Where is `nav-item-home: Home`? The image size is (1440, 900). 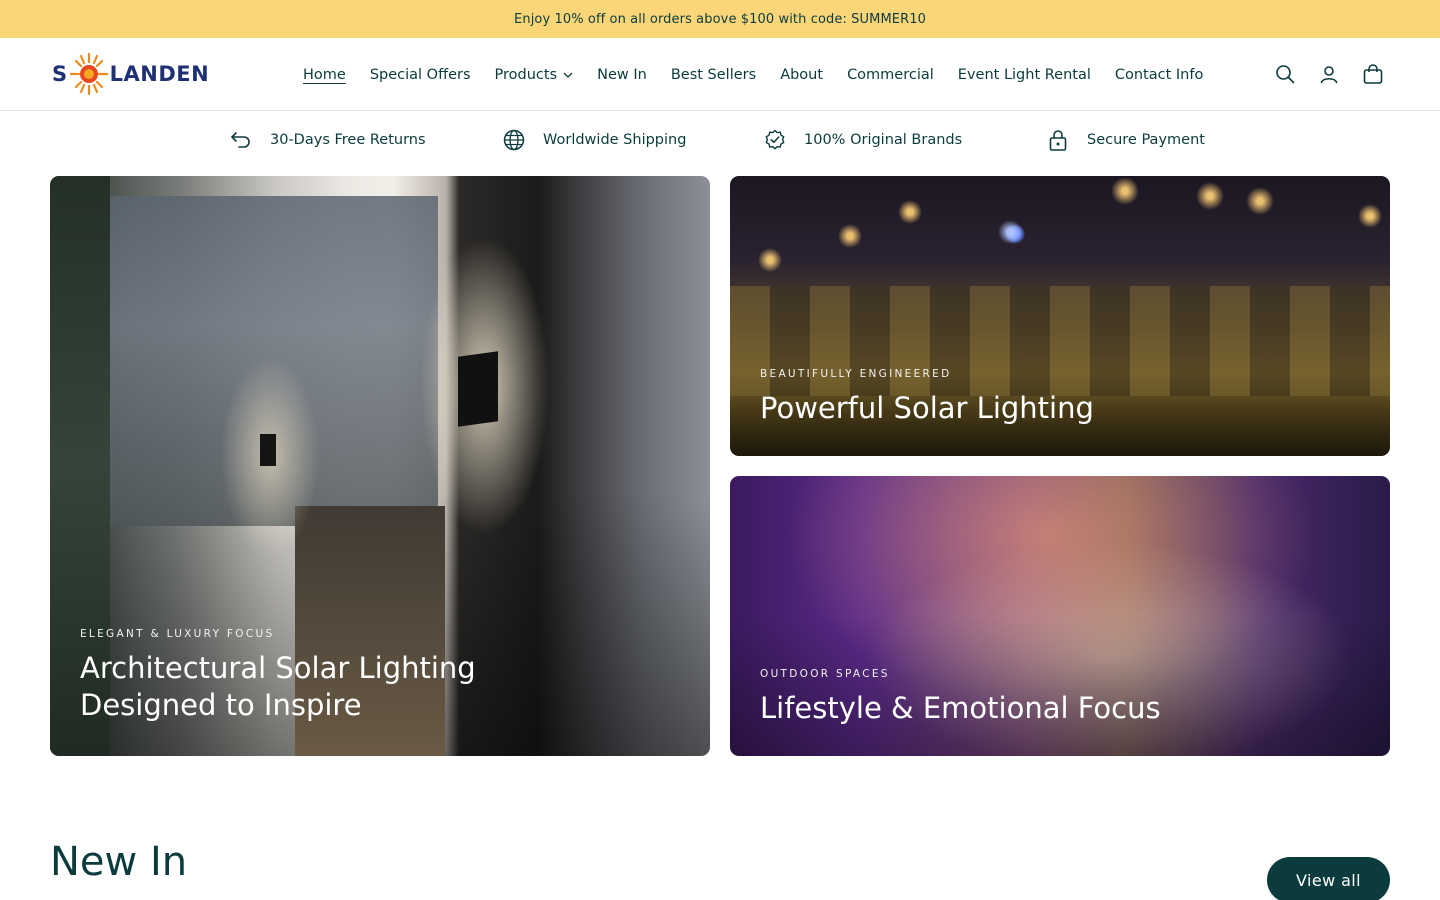
nav-item-home: Home is located at coordinates (324, 75).